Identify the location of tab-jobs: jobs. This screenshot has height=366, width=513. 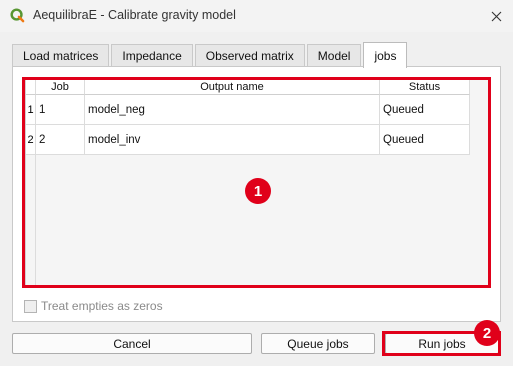
(385, 55).